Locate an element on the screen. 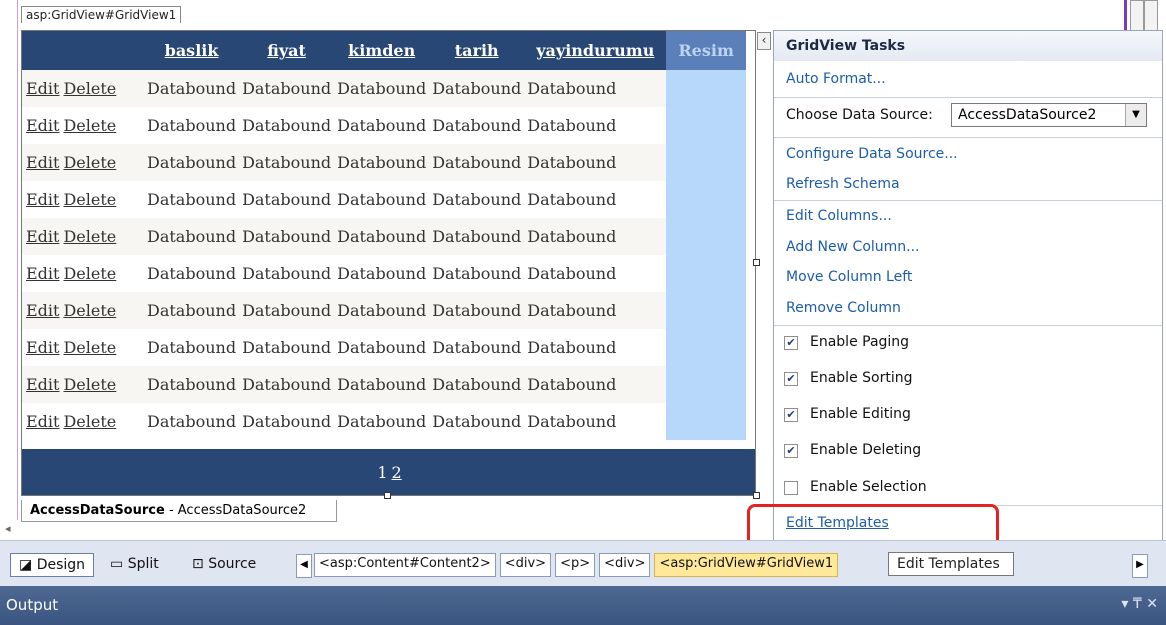 The width and height of the screenshot is (1166, 625). panel-controls-icon: ▾ ₸ ✕ is located at coordinates (1139, 604).